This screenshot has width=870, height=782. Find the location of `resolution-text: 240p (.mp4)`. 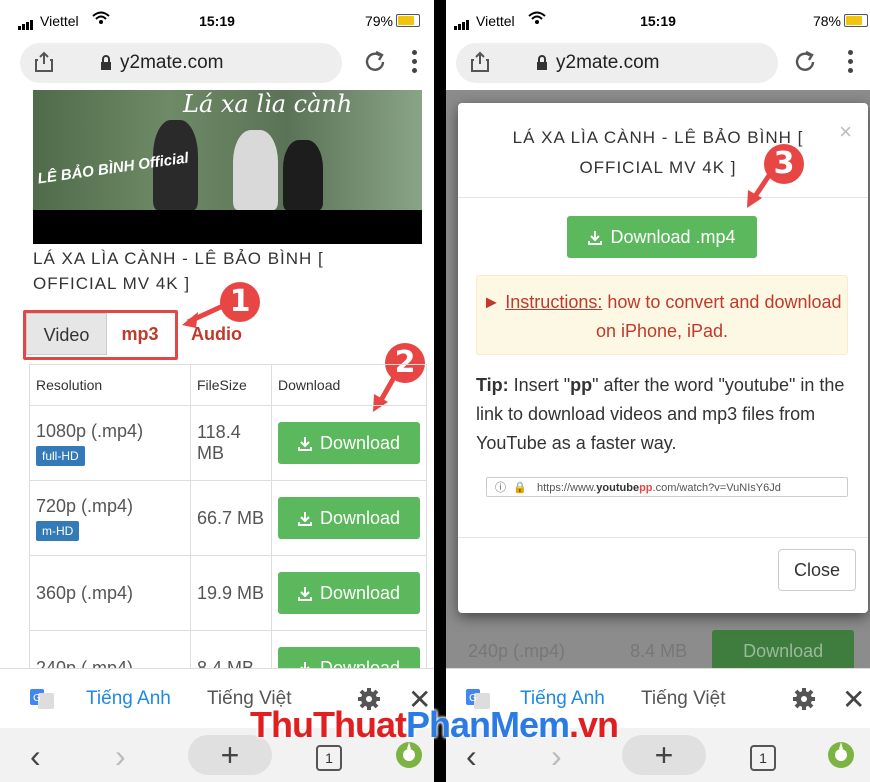

resolution-text: 240p (.mp4) is located at coordinates (517, 651).